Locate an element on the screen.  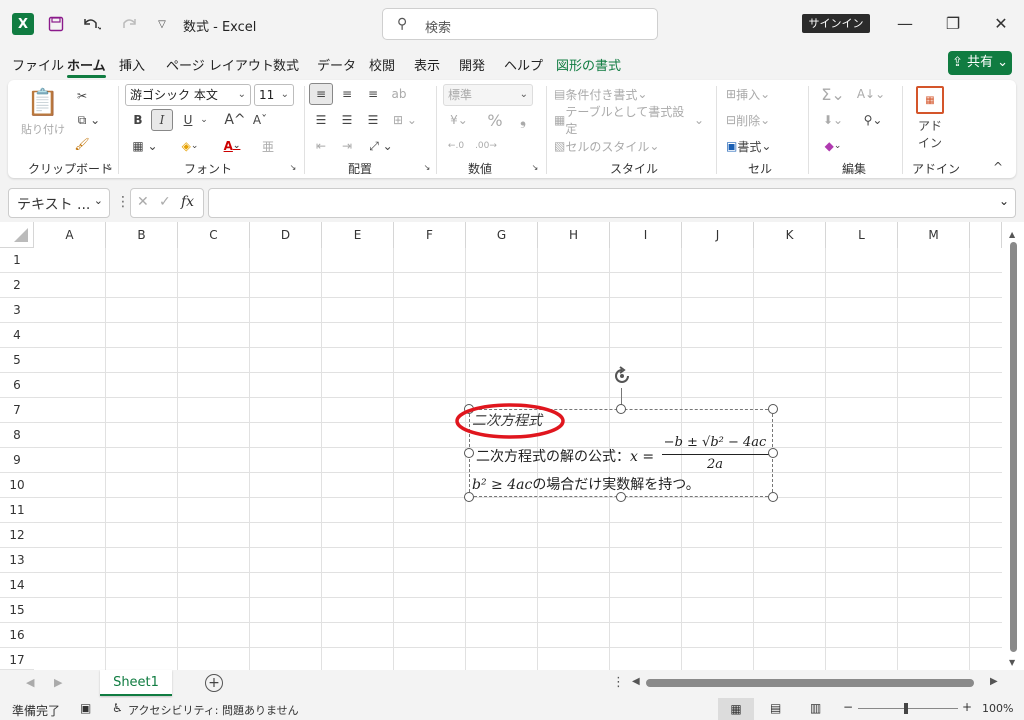
cancel-icon: ✕ is located at coordinates (143, 202).